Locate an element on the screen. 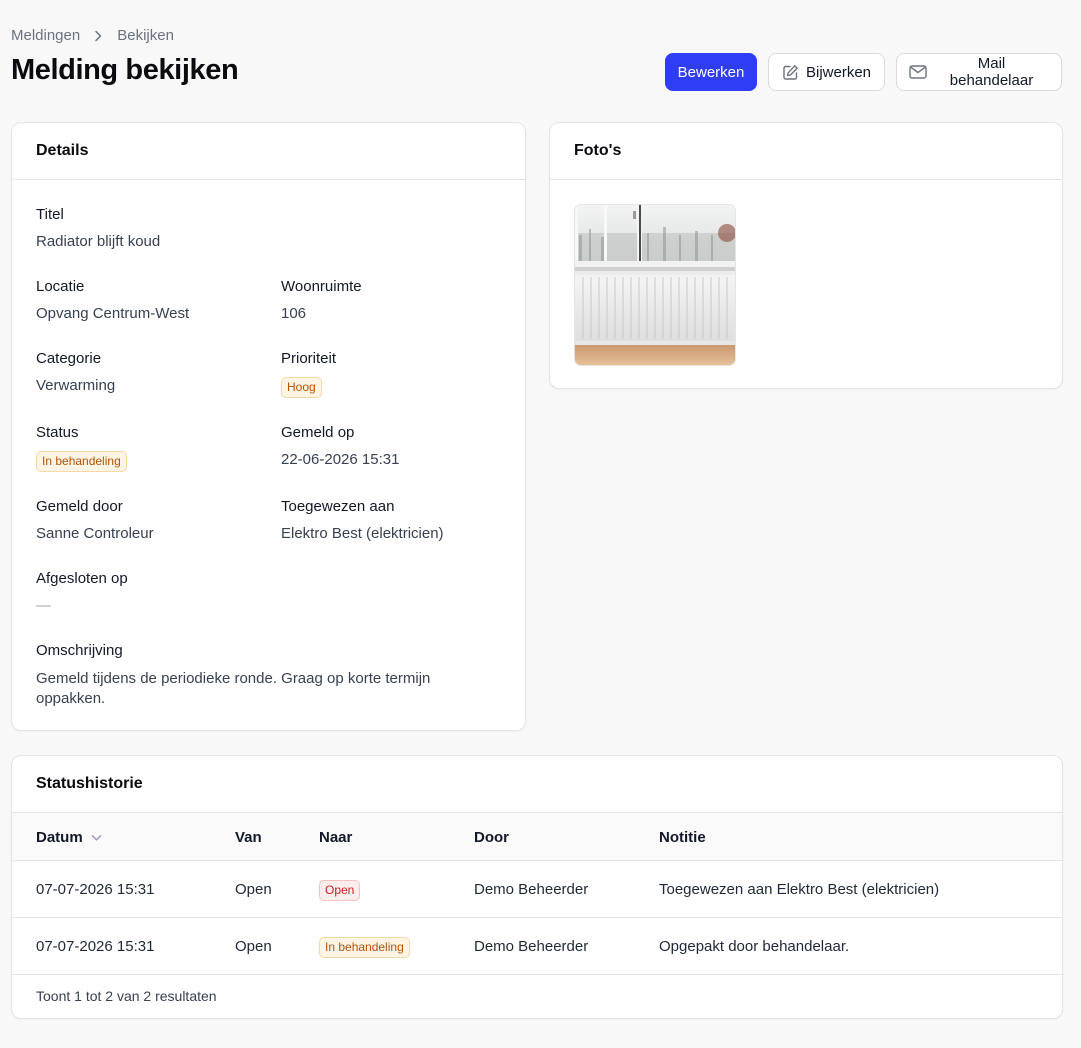 The image size is (1081, 1048). envelope-icon is located at coordinates (918, 72).